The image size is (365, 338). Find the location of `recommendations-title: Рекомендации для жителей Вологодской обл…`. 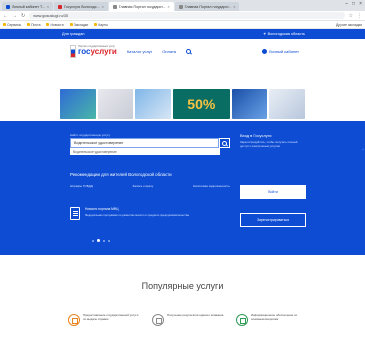

recommendations-title: Рекомендации для жителей Вологодской обл… is located at coordinates (121, 174).